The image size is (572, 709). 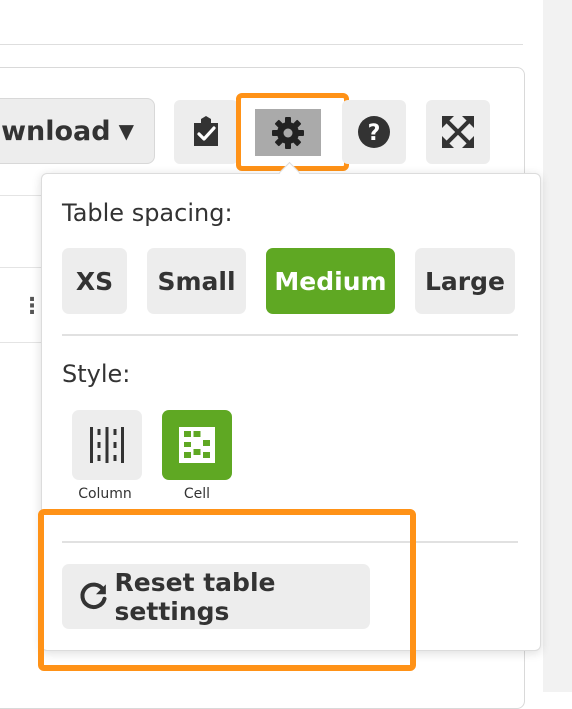 I want to click on download-button: ownload ▼, so click(x=77, y=131).